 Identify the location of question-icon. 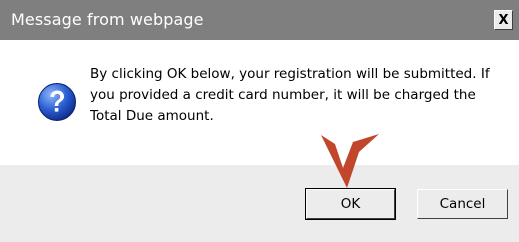
(57, 102).